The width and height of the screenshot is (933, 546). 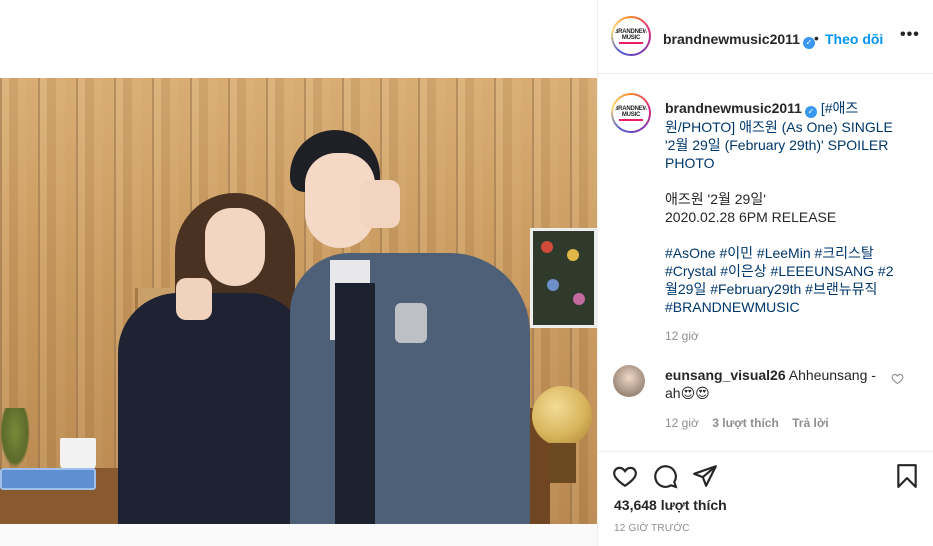 I want to click on share-icon, so click(x=705, y=476).